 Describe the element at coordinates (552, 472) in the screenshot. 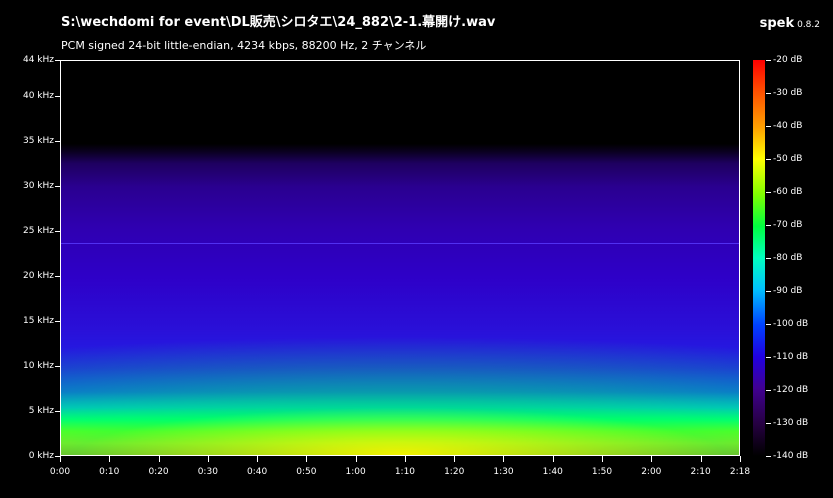

I see `time-label: 1:40` at that location.